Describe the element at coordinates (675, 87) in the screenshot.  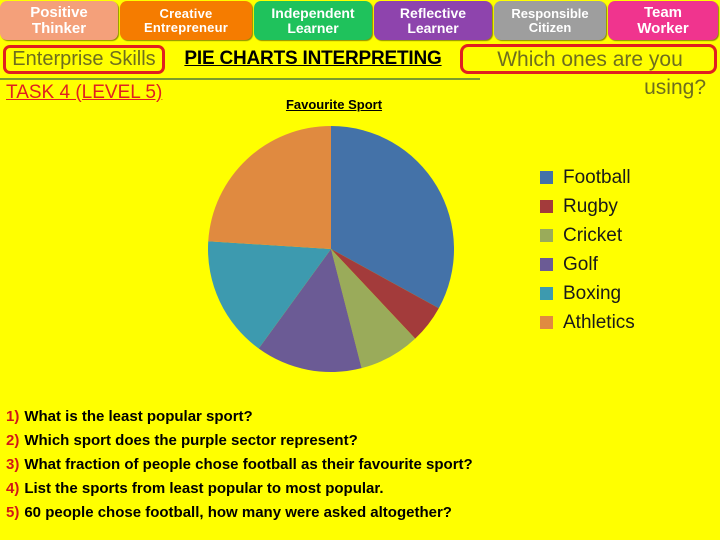
I see `prompt-line-2: using?` at that location.